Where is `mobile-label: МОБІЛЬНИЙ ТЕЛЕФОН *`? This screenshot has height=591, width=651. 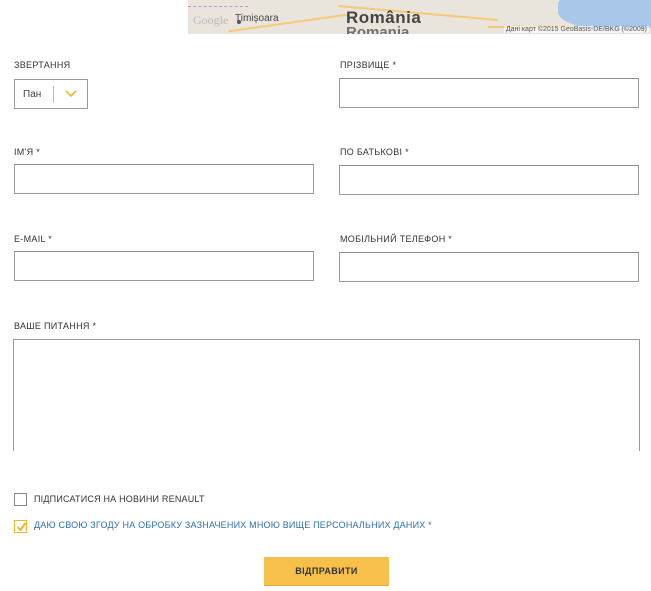
mobile-label: МОБІЛЬНИЙ ТЕЛЕФОН * is located at coordinates (396, 239).